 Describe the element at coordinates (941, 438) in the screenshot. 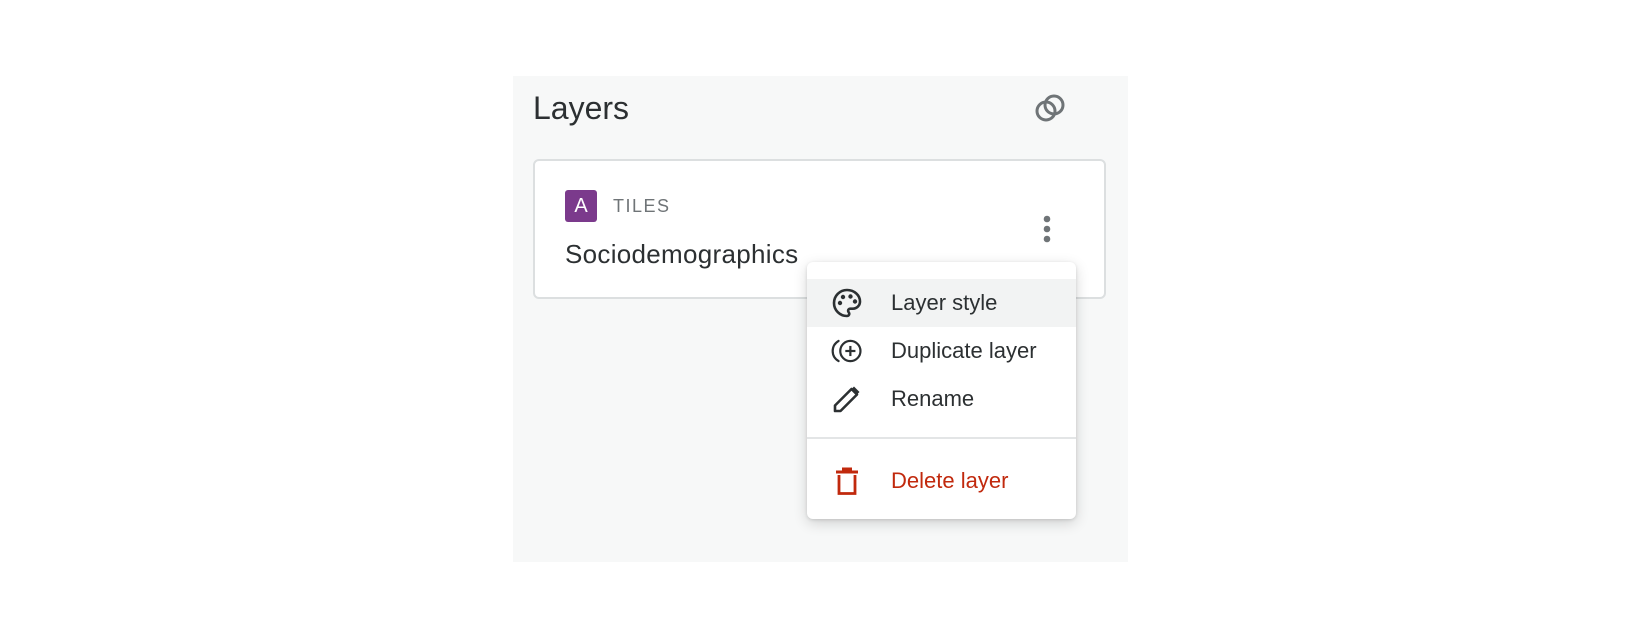

I see `menu-divider` at that location.